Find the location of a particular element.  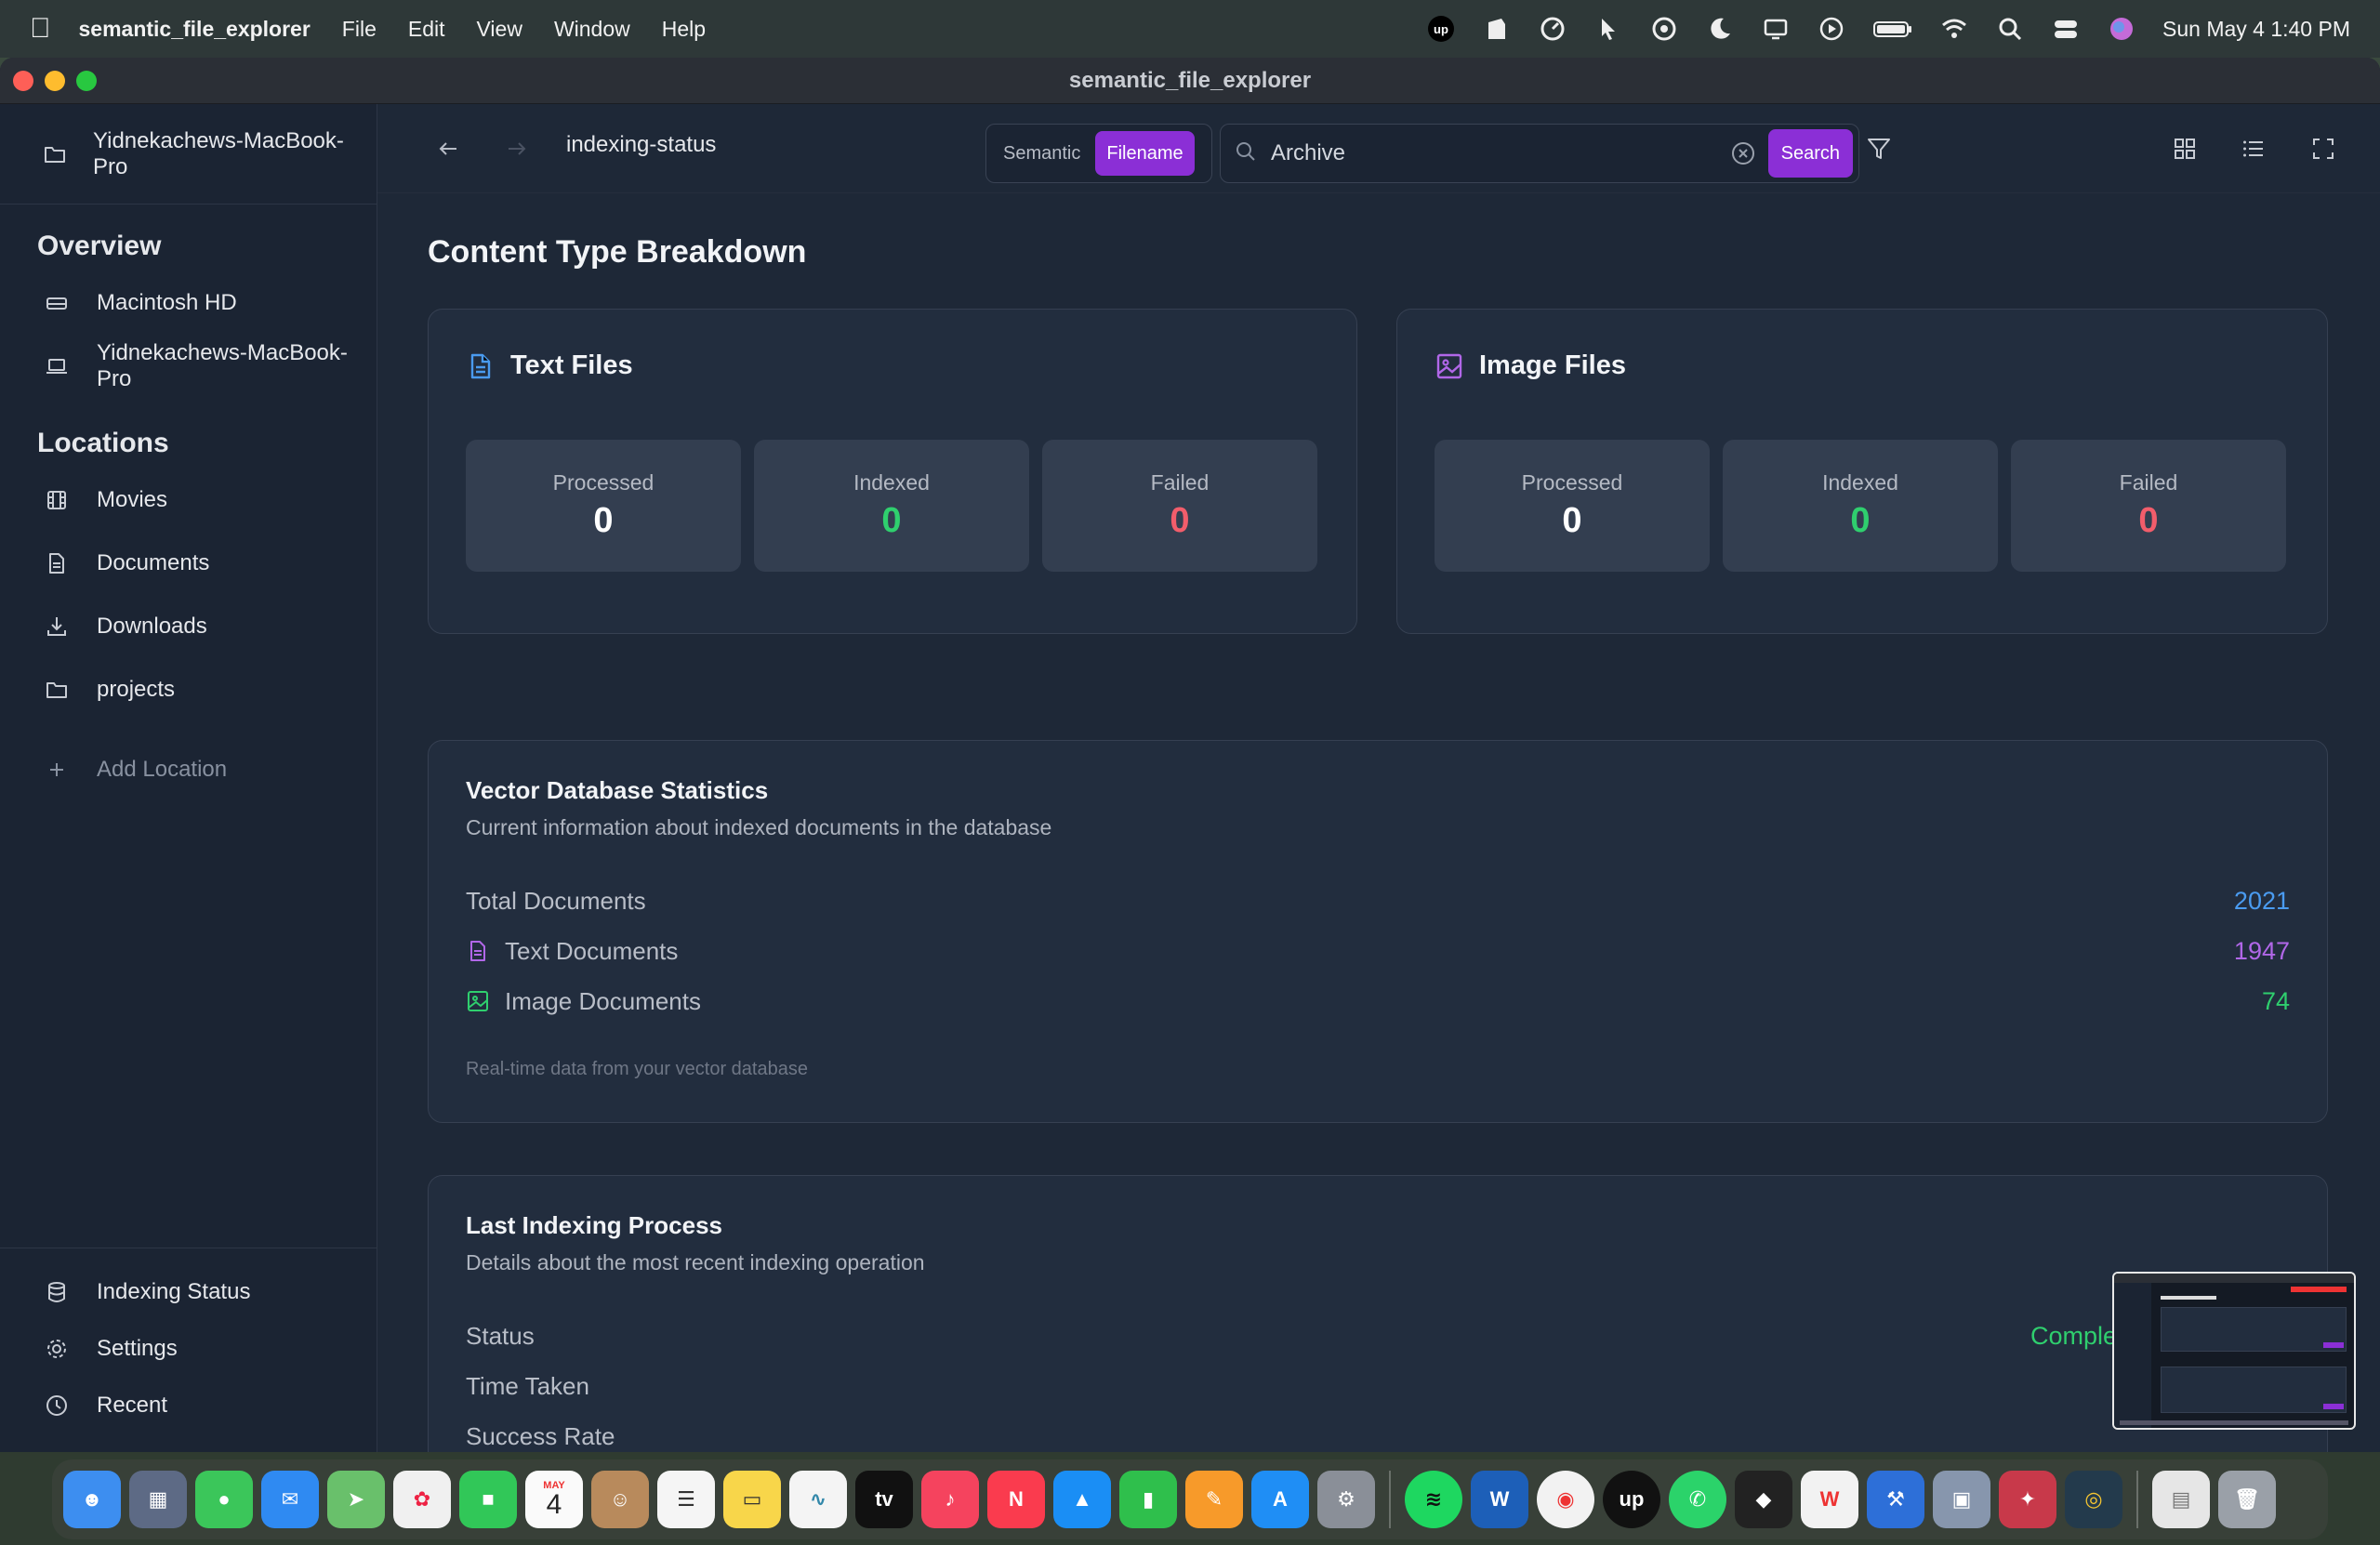

cursor-icon is located at coordinates (1608, 29).